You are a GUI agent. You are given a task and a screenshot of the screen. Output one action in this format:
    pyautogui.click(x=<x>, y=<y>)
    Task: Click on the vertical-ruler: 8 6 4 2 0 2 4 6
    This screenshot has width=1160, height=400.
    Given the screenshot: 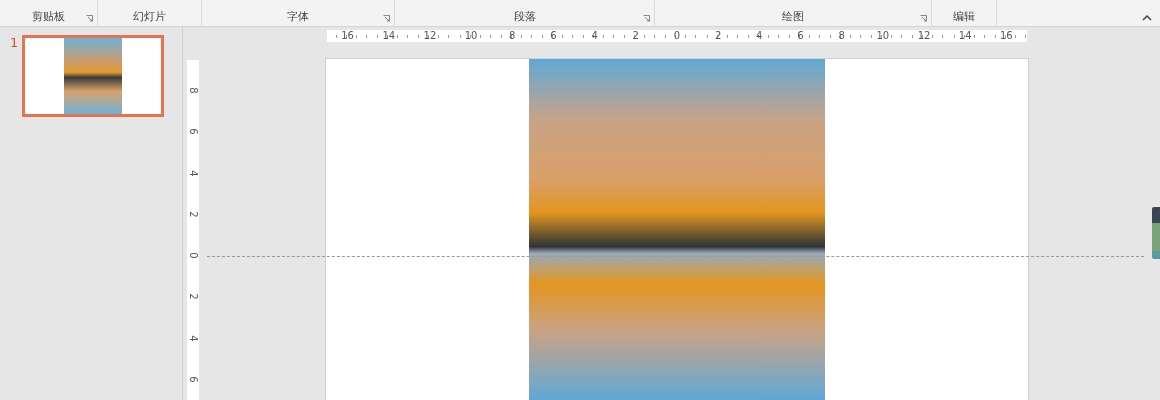 What is the action you would take?
    pyautogui.click(x=193, y=230)
    